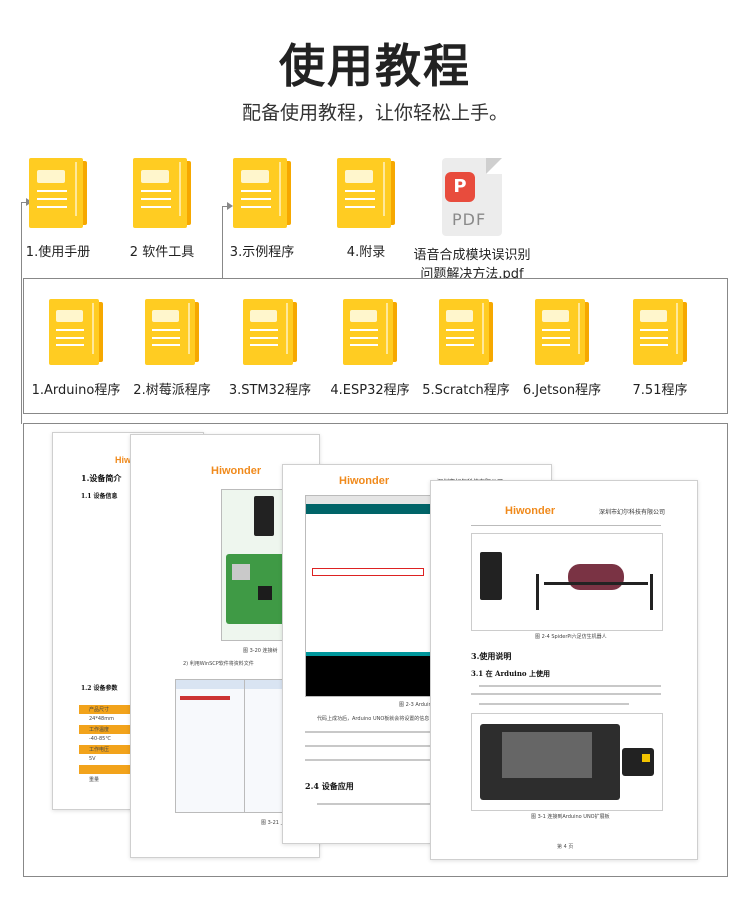 Image resolution: width=750 pixels, height=898 pixels. What do you see at coordinates (565, 847) in the screenshot?
I see `page-number: 第 4 页` at bounding box center [565, 847].